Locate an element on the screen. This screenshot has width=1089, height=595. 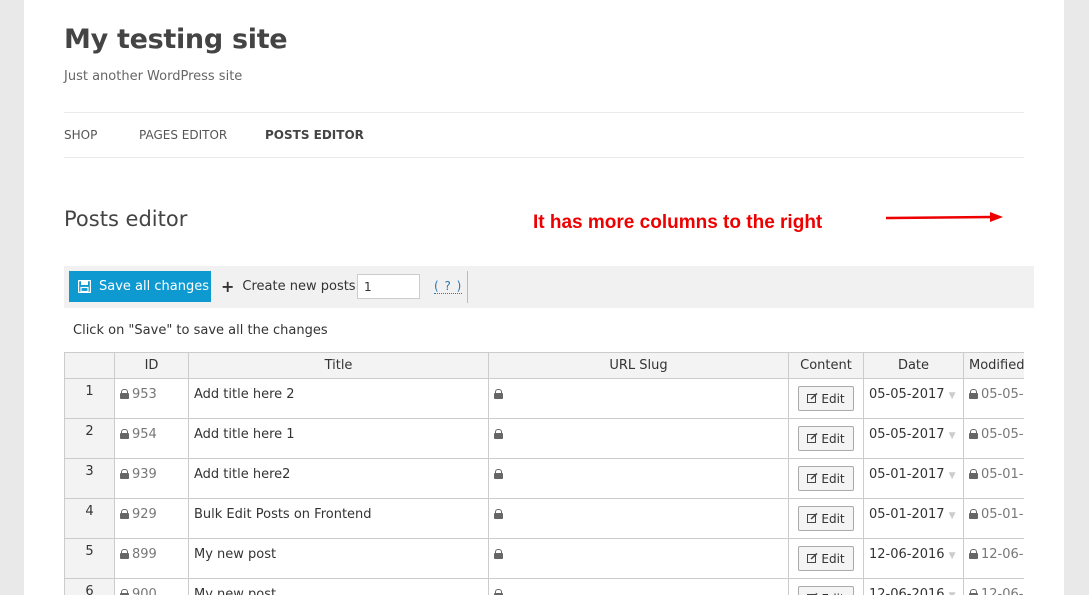
site-description: Just another WordPress site is located at coordinates (153, 76).